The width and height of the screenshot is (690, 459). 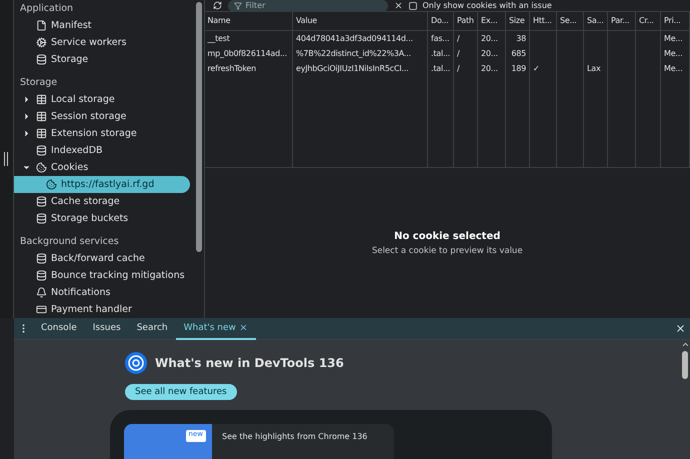 What do you see at coordinates (216, 329) in the screenshot?
I see `drawer-tab: What's new` at bounding box center [216, 329].